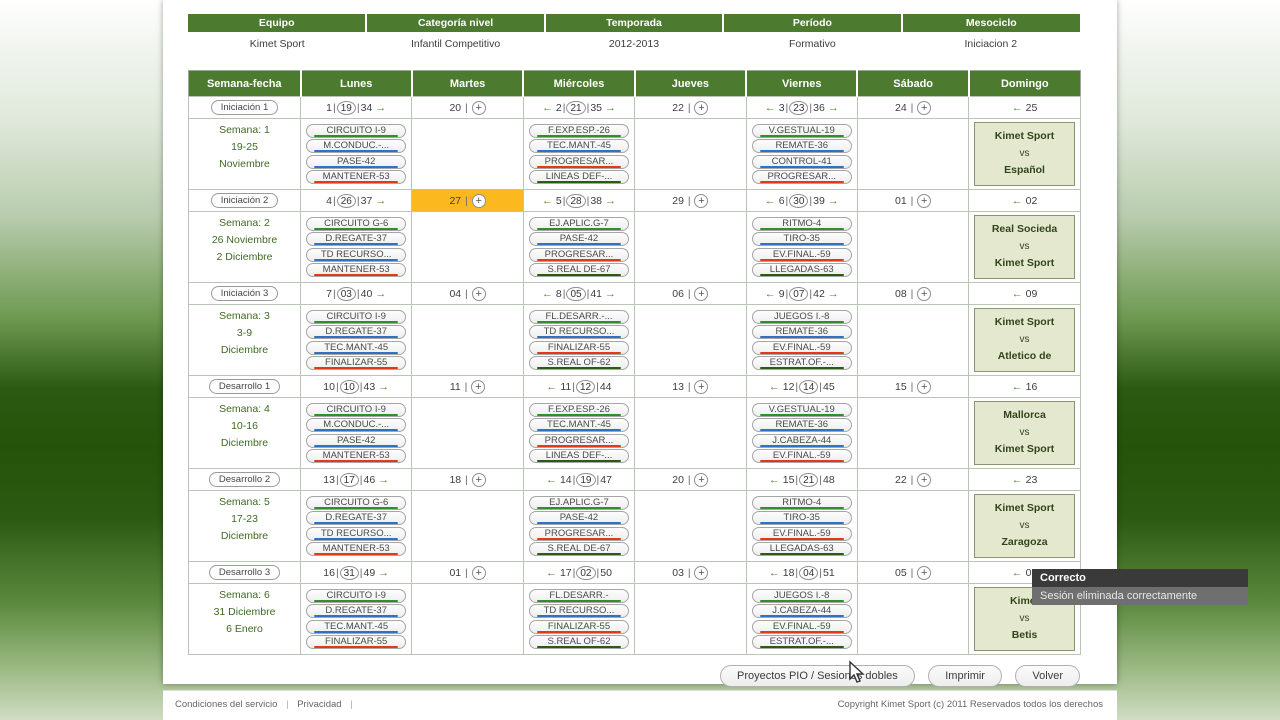 This screenshot has width=1280, height=720. Describe the element at coordinates (1024, 479) in the screenshot. I see `session-nav-cell: ← 23` at that location.